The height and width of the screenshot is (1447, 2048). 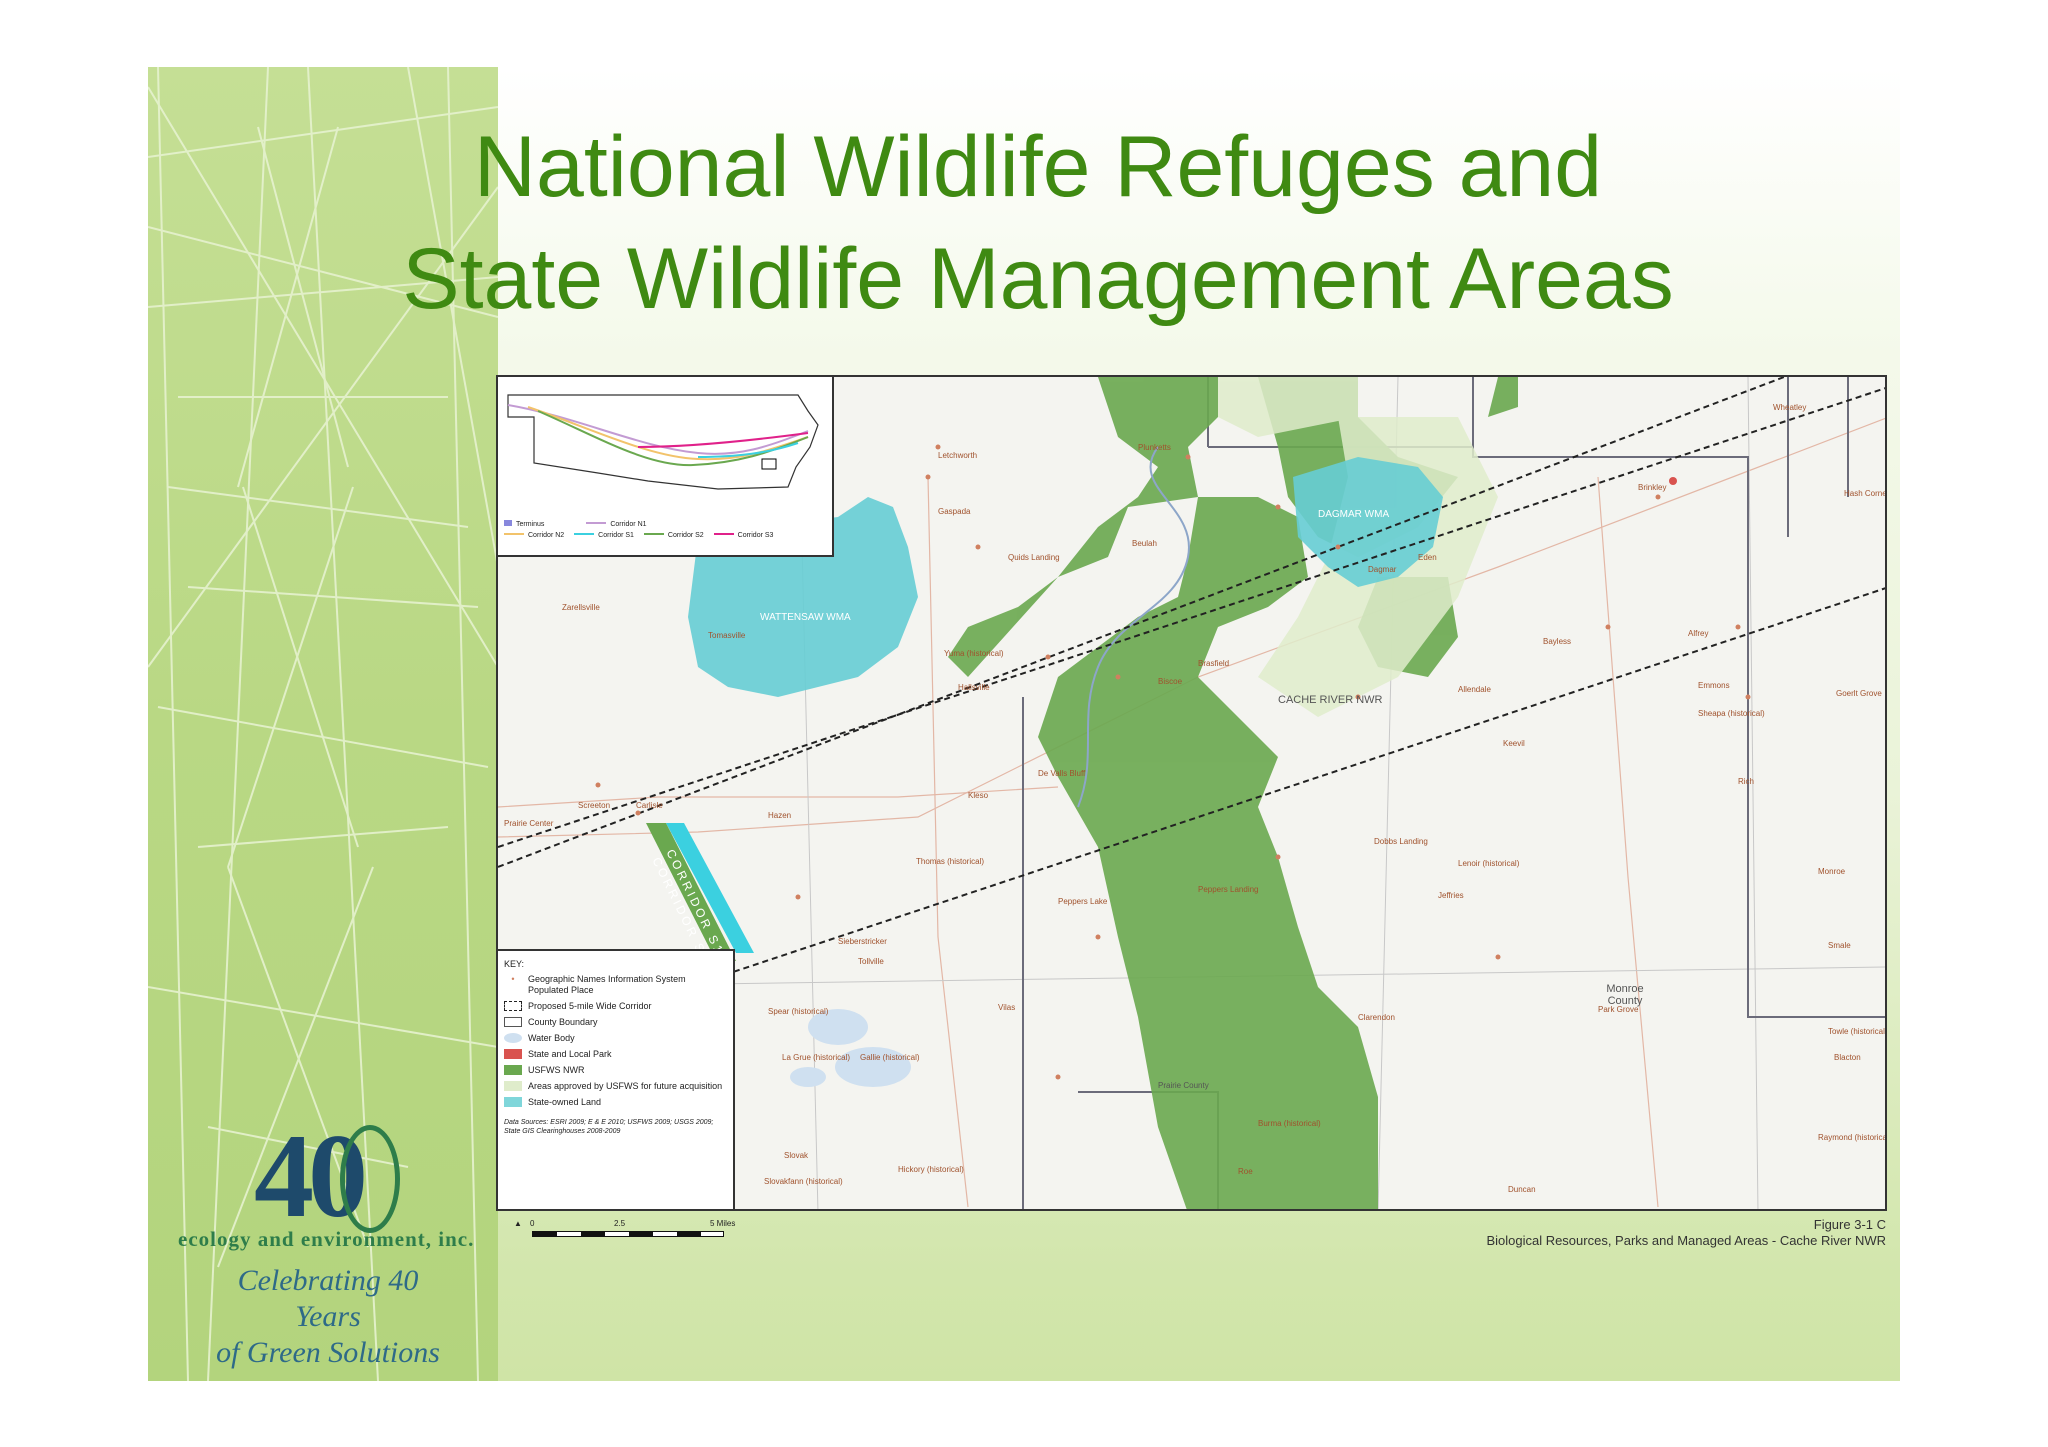 What do you see at coordinates (1859, 693) in the screenshot?
I see `town-label: Goerlt Grove` at bounding box center [1859, 693].